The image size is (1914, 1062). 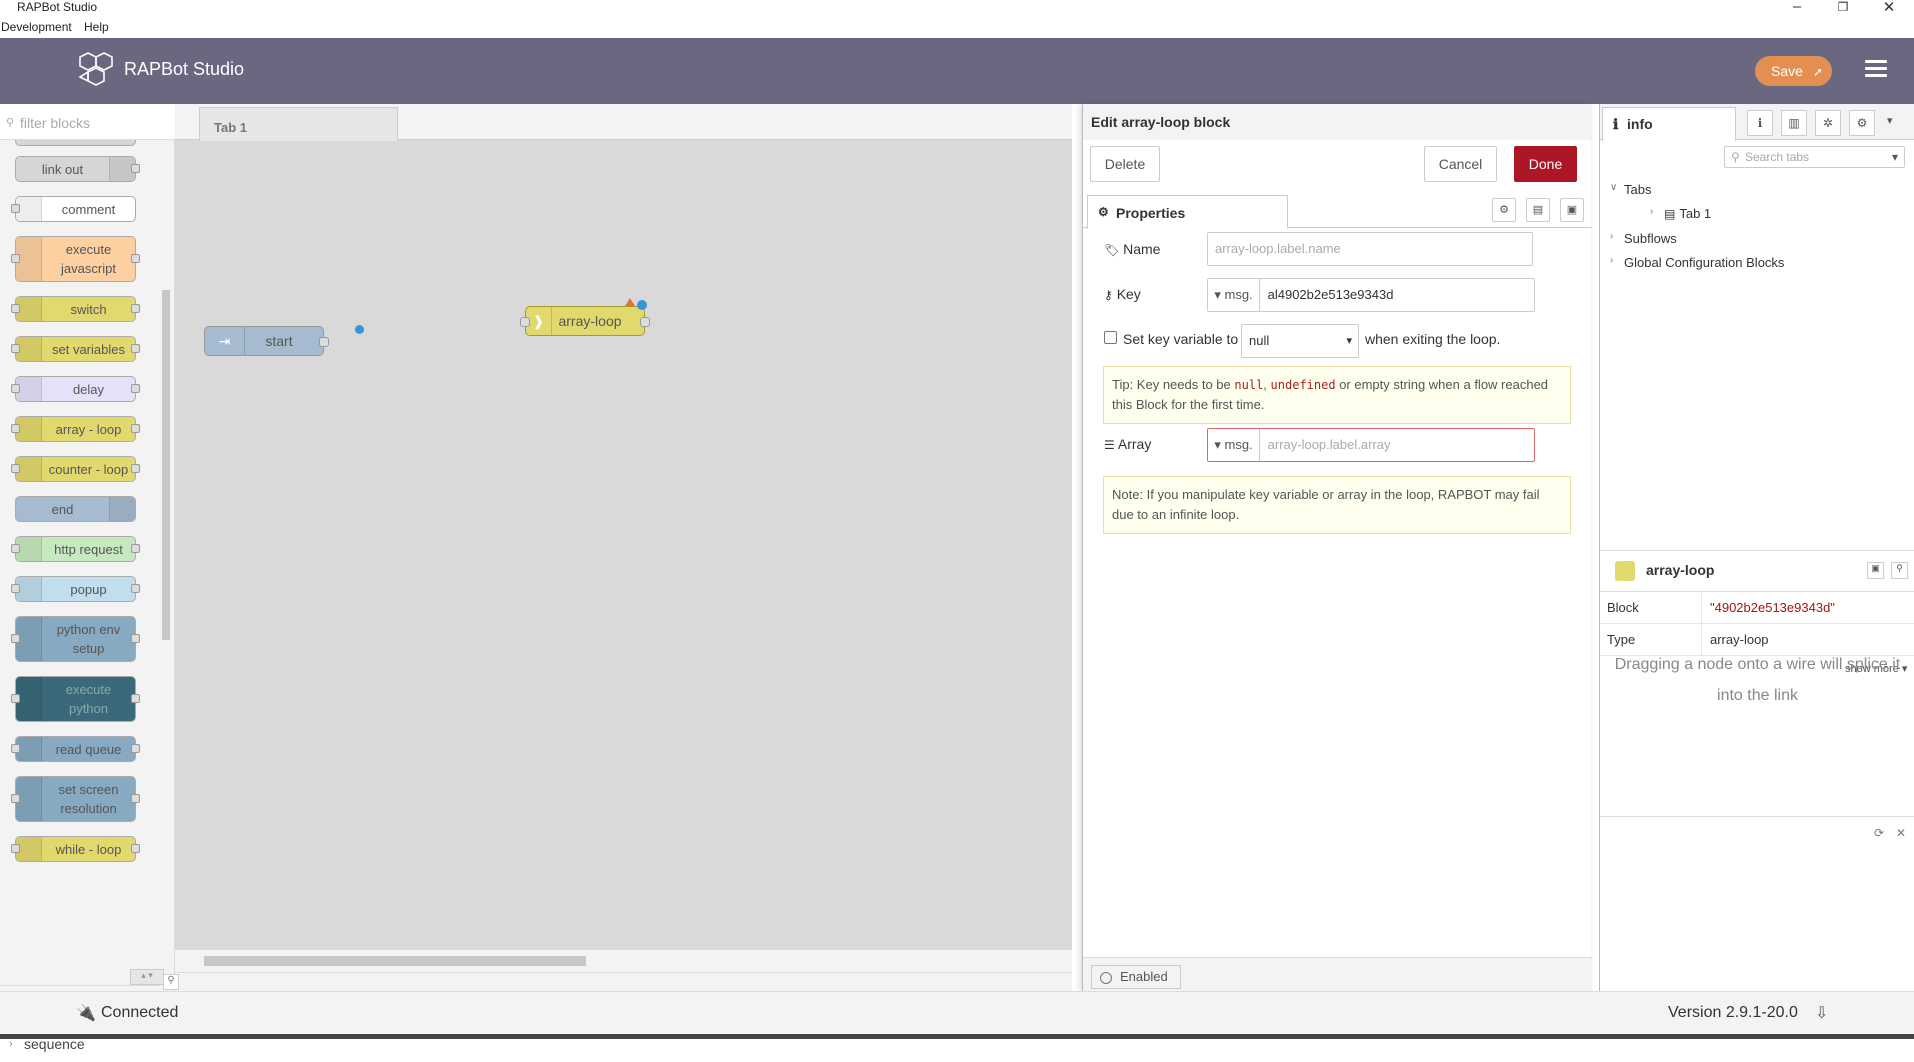 What do you see at coordinates (1889, 8) in the screenshot?
I see `close-button: ✕` at bounding box center [1889, 8].